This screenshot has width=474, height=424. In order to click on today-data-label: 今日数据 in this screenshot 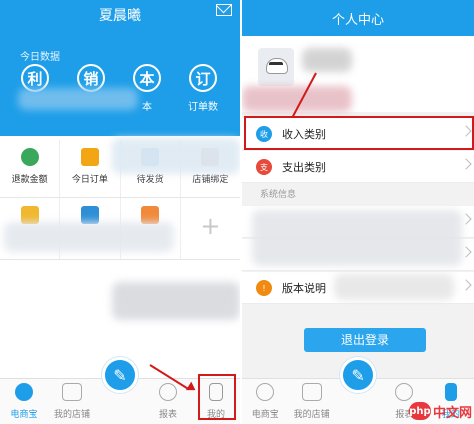, I will do `click(40, 57)`.